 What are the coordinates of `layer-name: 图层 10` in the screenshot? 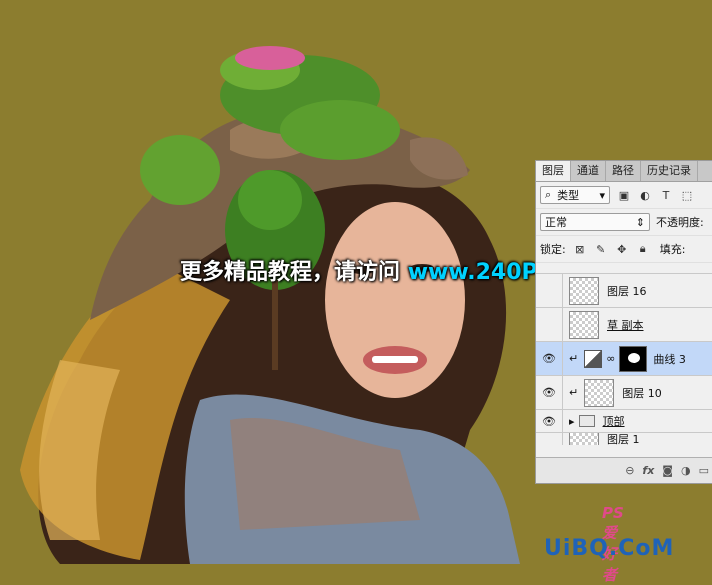 It's located at (642, 393).